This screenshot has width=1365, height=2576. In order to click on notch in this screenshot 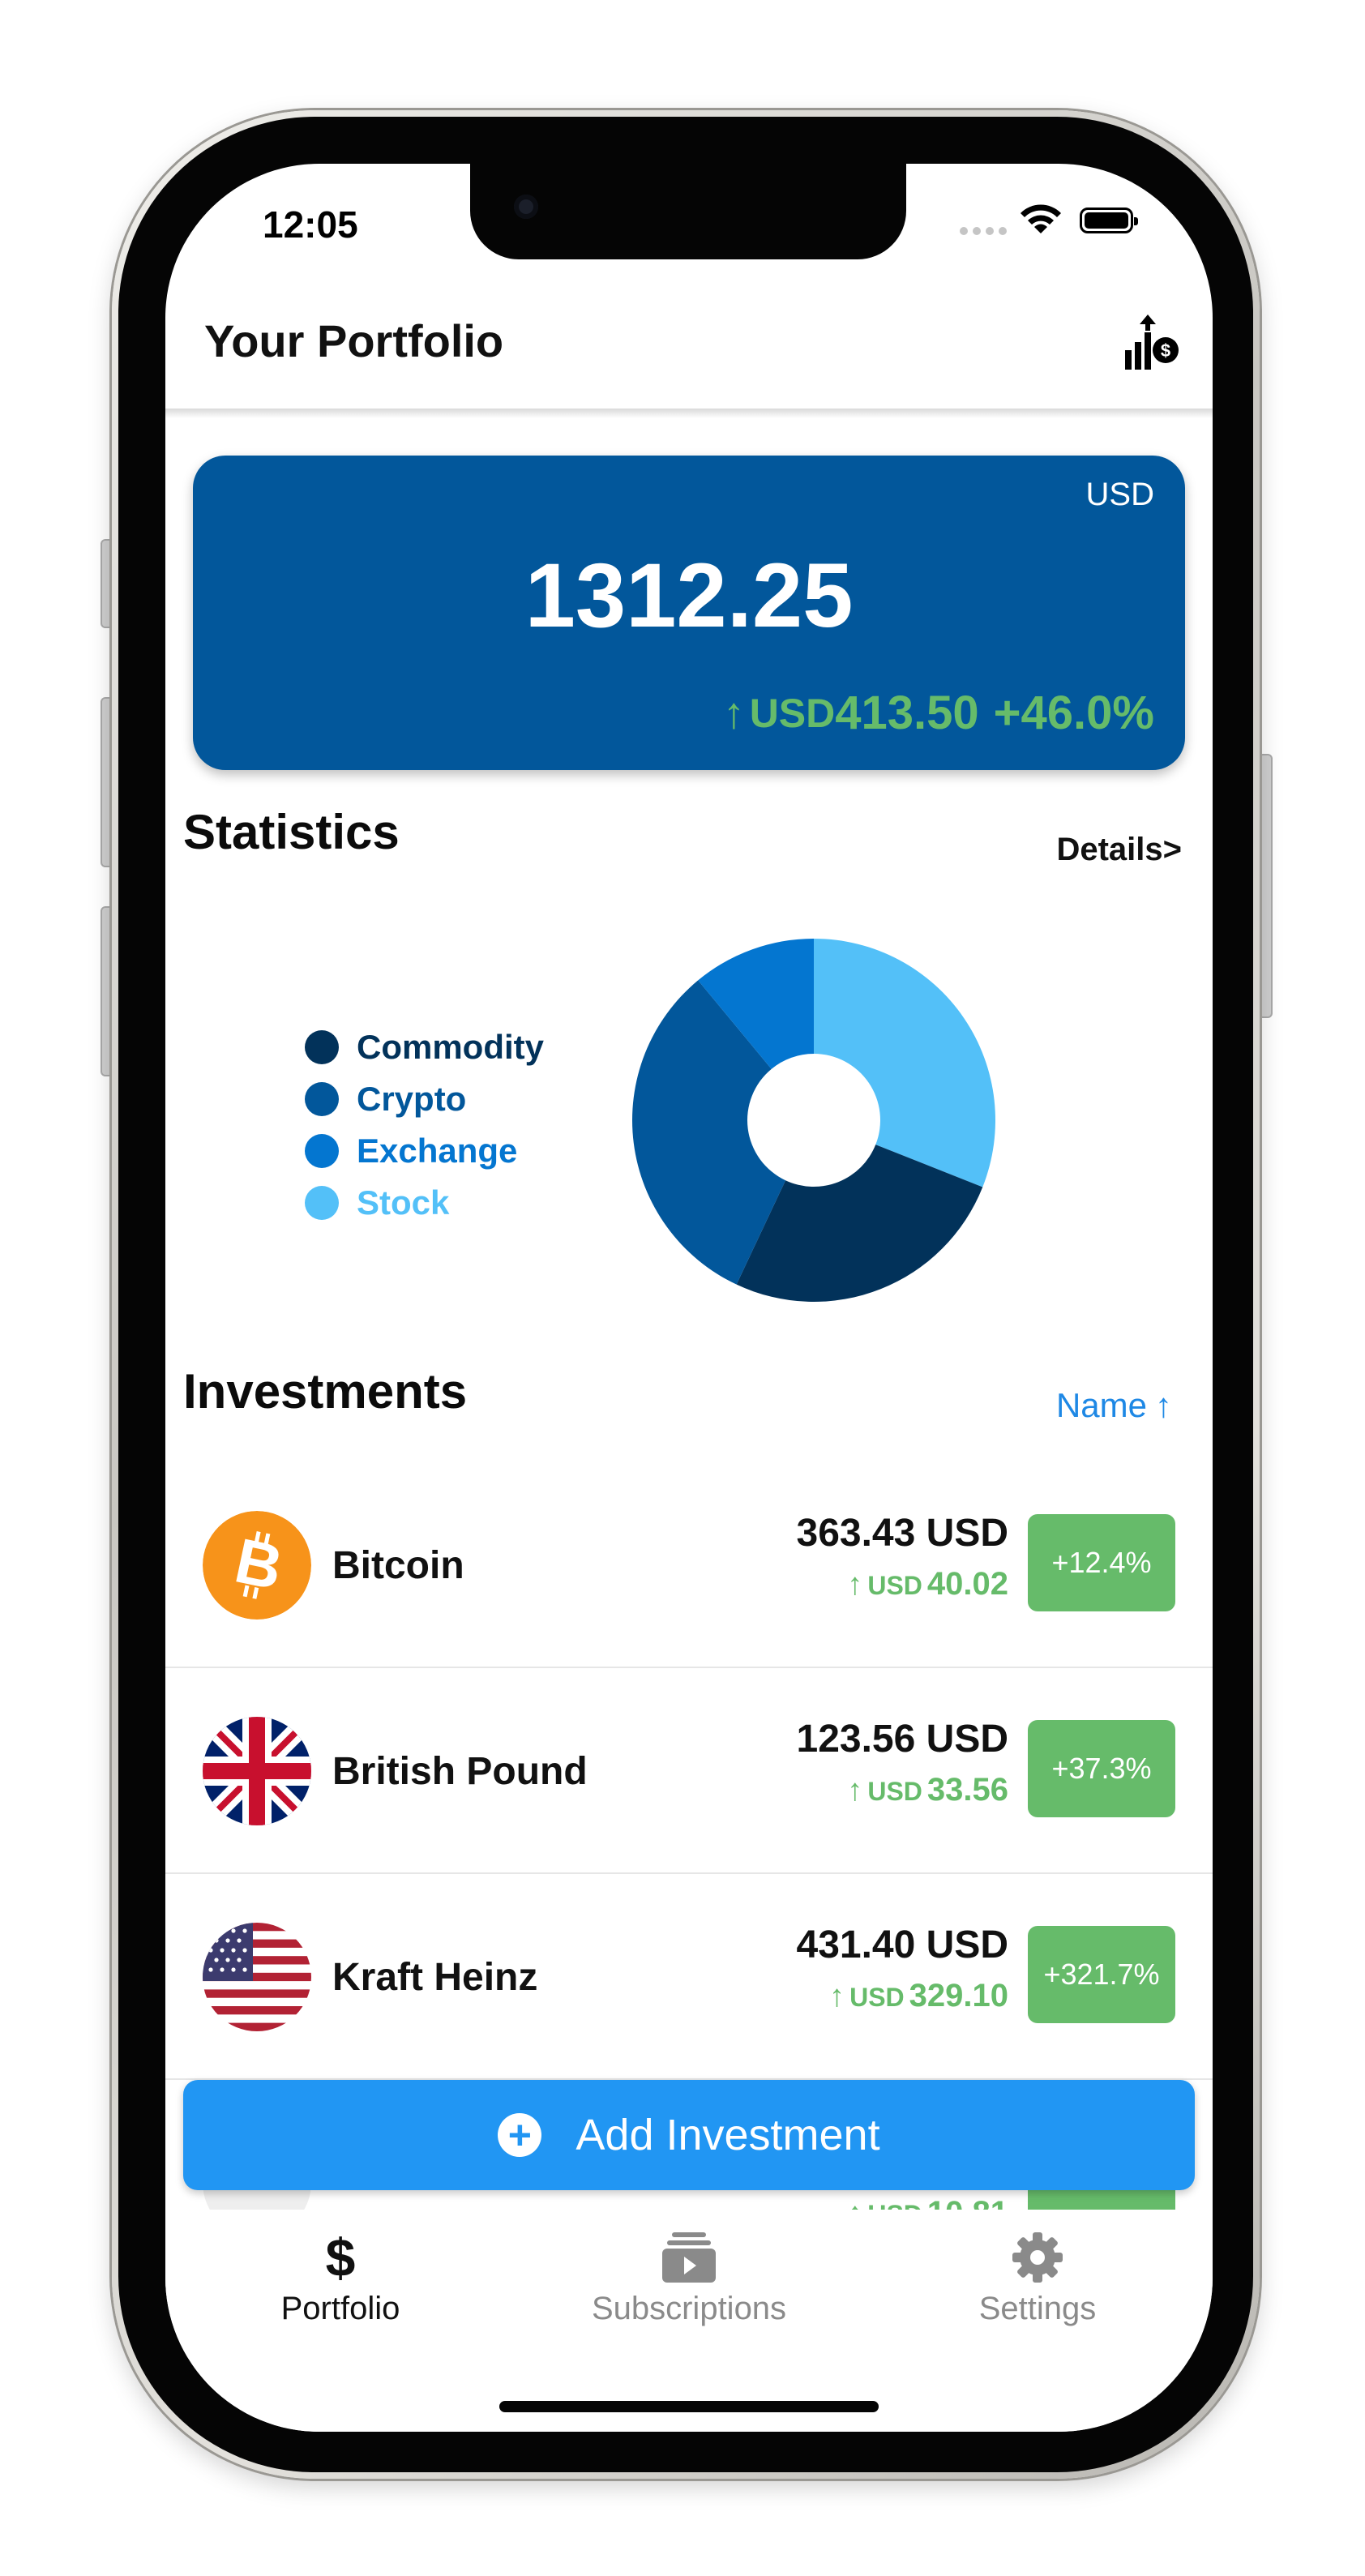, I will do `click(688, 211)`.